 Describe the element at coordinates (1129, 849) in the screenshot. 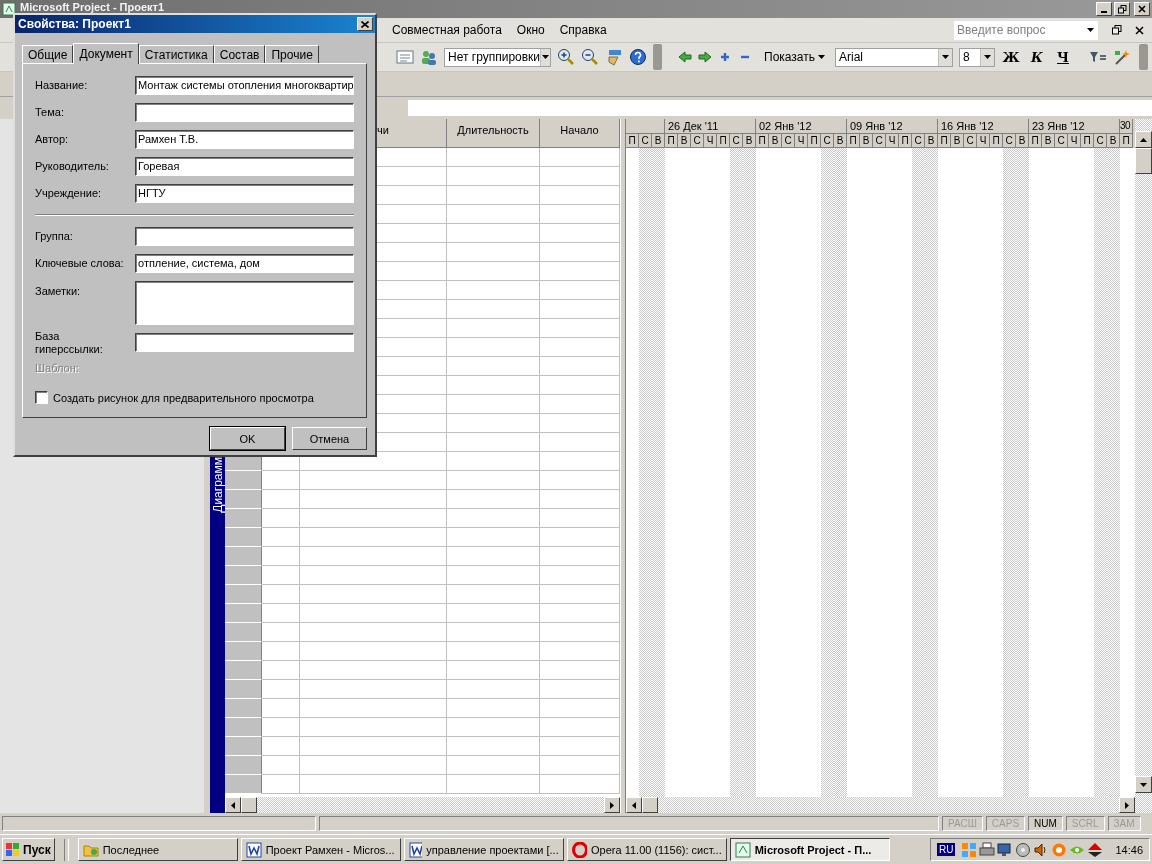

I see `clock: 14:46` at that location.